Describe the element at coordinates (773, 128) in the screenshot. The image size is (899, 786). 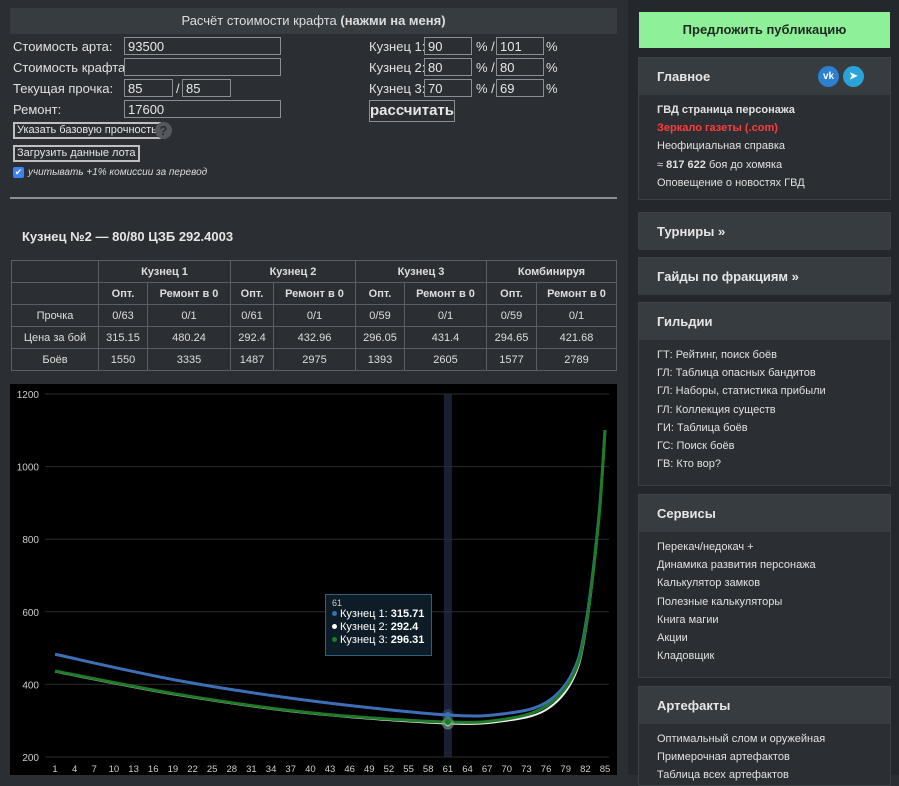
I see `newspaper-mirror-link: Зеркало газеты (.com)` at that location.